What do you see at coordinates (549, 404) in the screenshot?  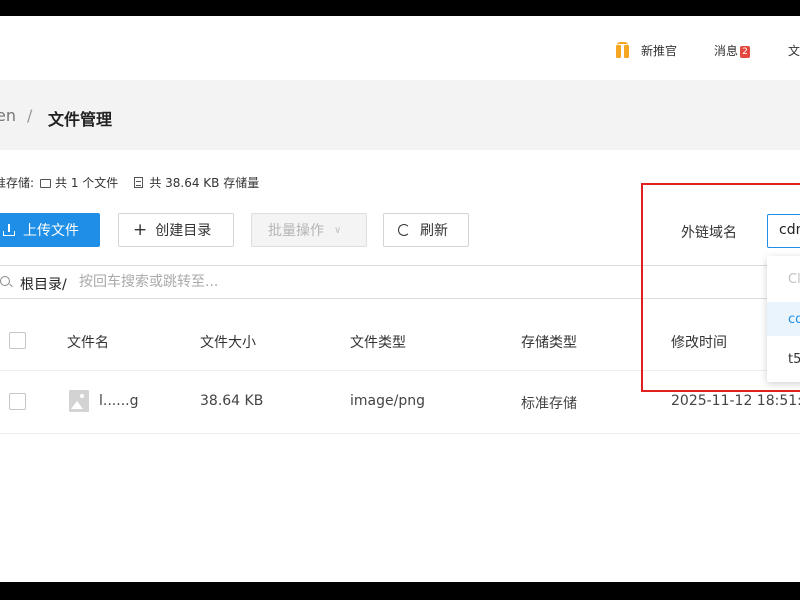 I see `storage-type: 标准存储` at bounding box center [549, 404].